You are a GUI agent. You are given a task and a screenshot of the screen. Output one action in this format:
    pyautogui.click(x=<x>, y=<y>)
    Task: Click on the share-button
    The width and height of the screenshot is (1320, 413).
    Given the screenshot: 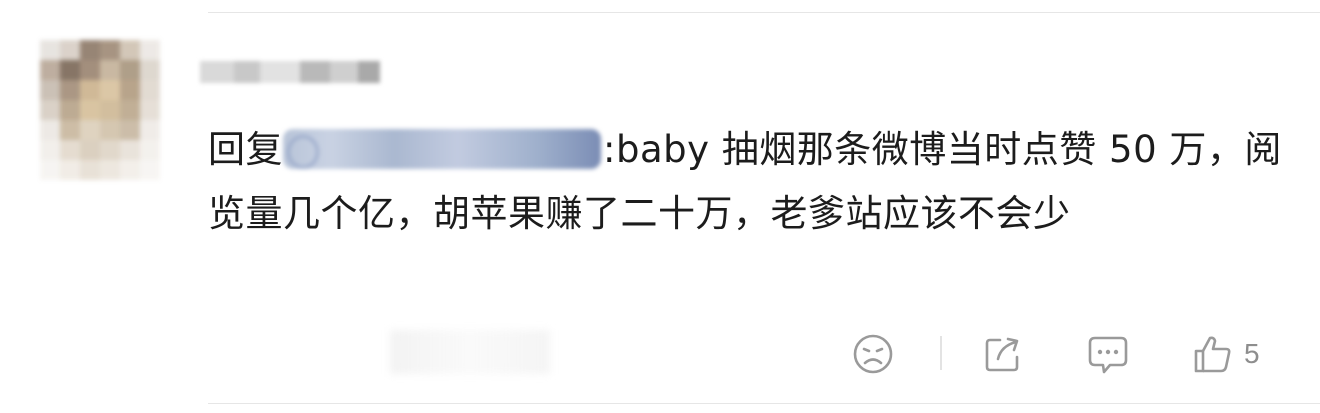 What is the action you would take?
    pyautogui.click(x=1003, y=354)
    